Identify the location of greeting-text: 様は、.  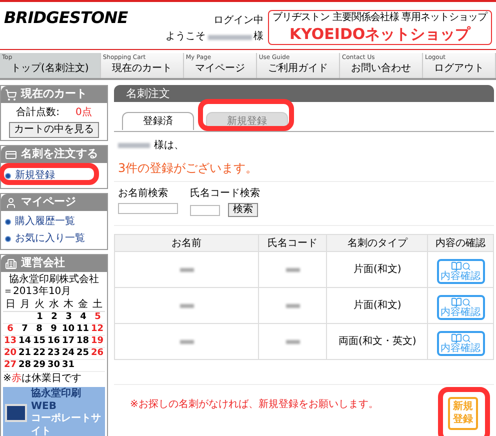
(169, 145).